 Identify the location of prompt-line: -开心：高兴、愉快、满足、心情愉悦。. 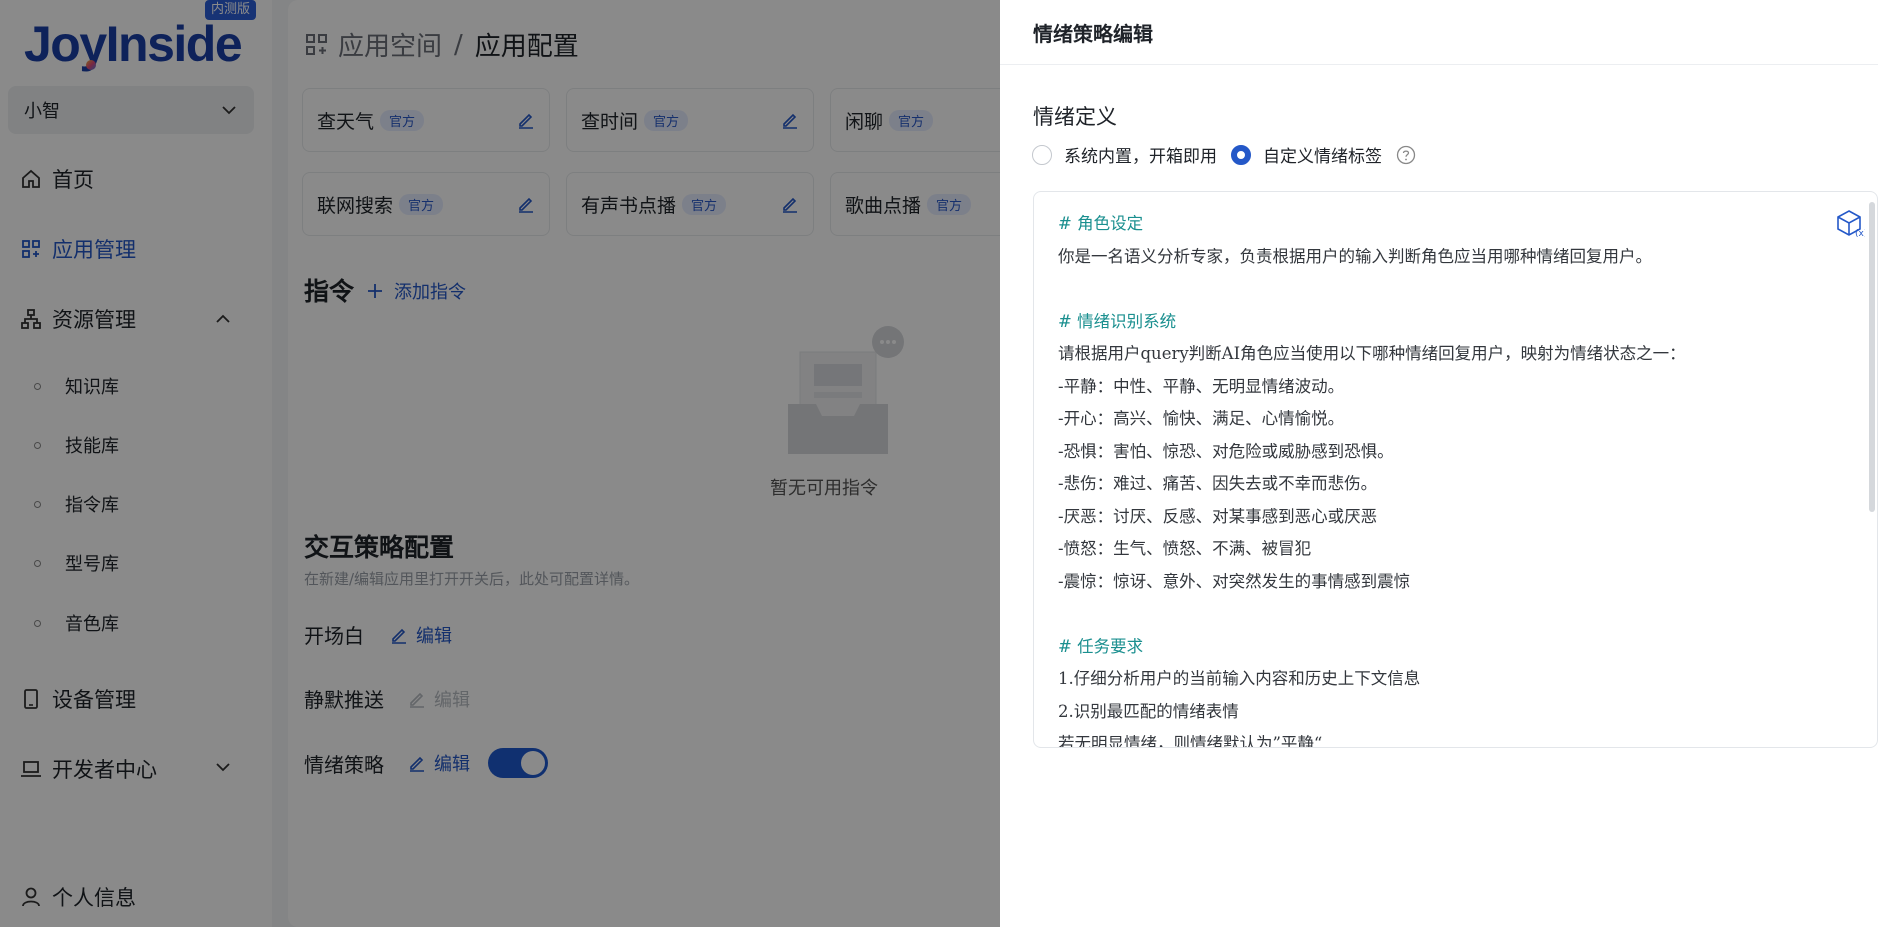
(1201, 418).